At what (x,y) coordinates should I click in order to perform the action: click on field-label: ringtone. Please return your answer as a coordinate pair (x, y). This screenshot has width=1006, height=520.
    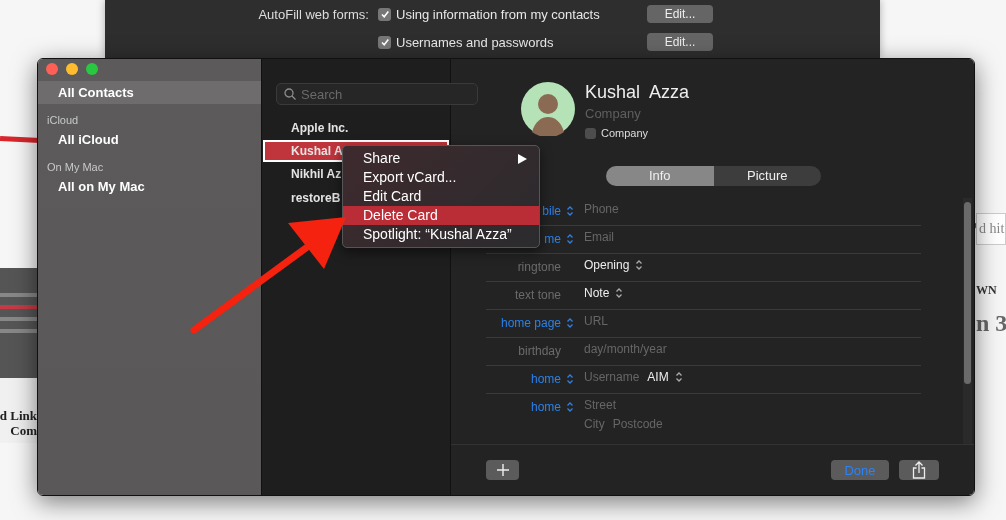
    Looking at the image, I should click on (539, 267).